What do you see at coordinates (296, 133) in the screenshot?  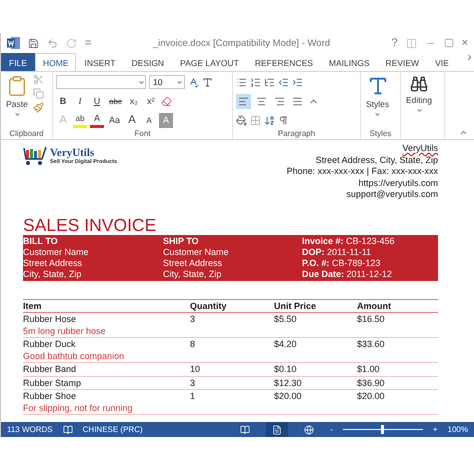 I see `group-label: Paragraph` at bounding box center [296, 133].